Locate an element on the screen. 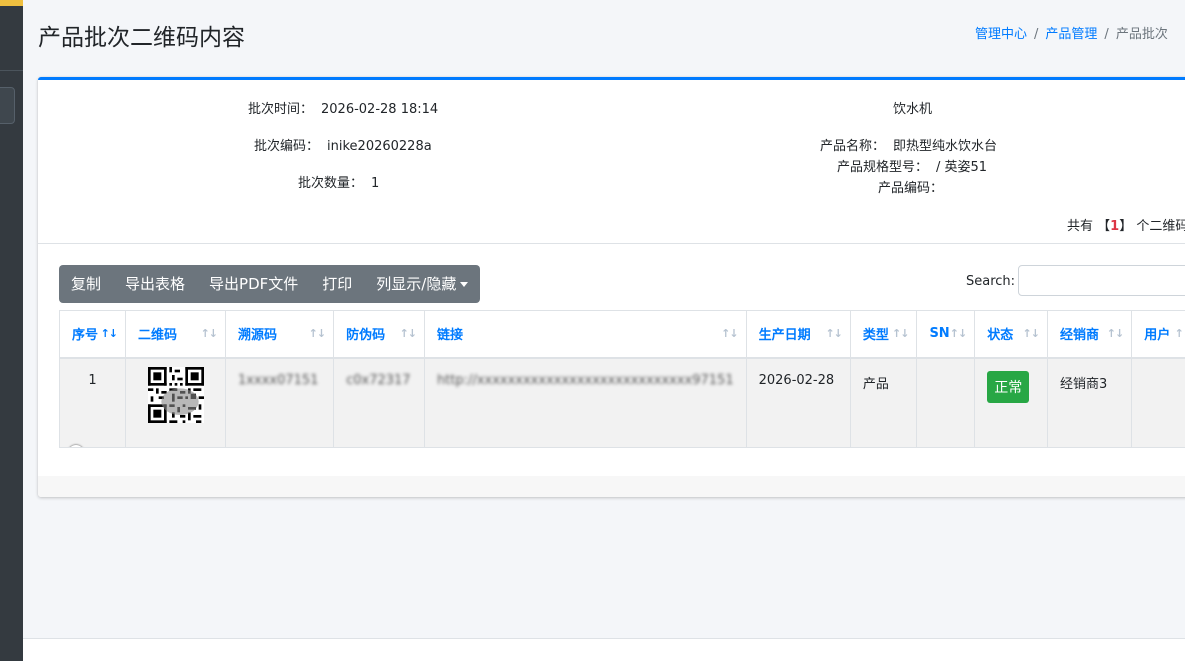  sidebar-search-box is located at coordinates (7, 105).